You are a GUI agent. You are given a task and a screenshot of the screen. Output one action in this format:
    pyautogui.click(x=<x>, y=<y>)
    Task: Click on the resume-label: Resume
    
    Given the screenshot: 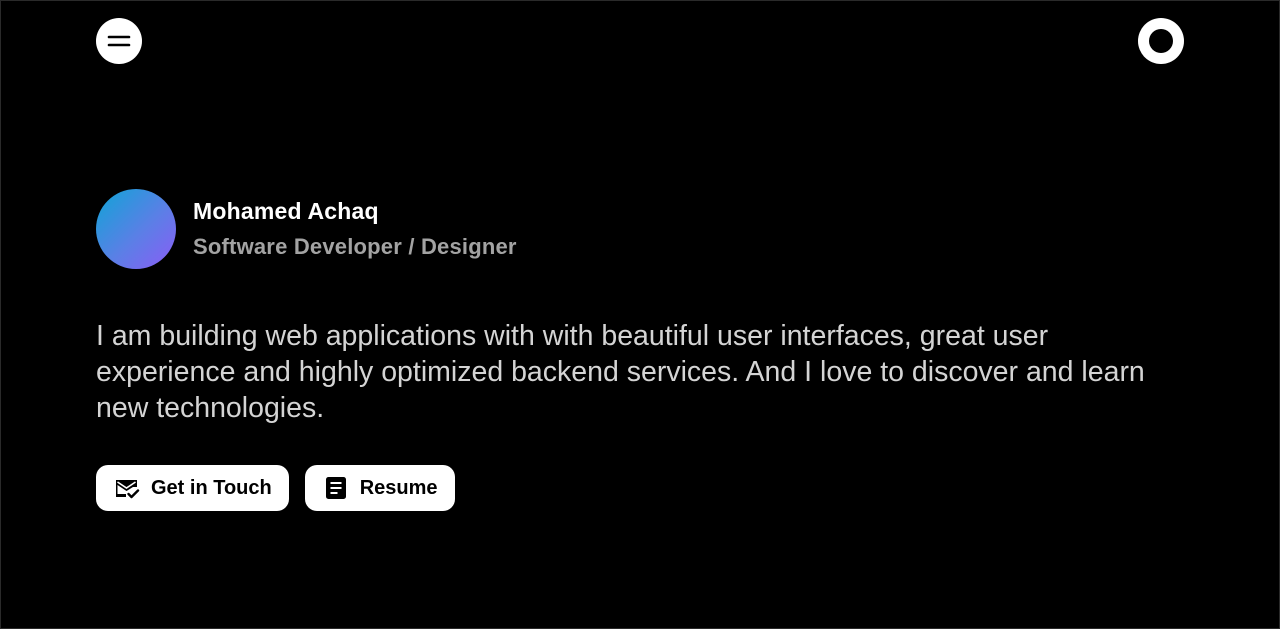 What is the action you would take?
    pyautogui.click(x=398, y=487)
    